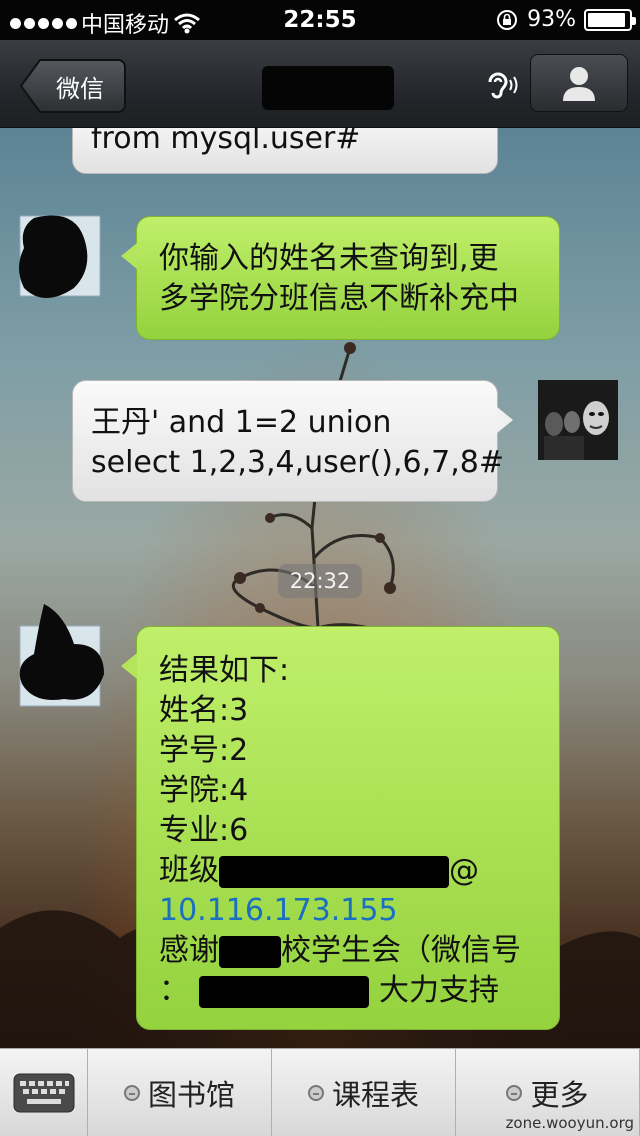 The image size is (640, 1136). I want to click on message-text-line: 结果如下:, so click(224, 670).